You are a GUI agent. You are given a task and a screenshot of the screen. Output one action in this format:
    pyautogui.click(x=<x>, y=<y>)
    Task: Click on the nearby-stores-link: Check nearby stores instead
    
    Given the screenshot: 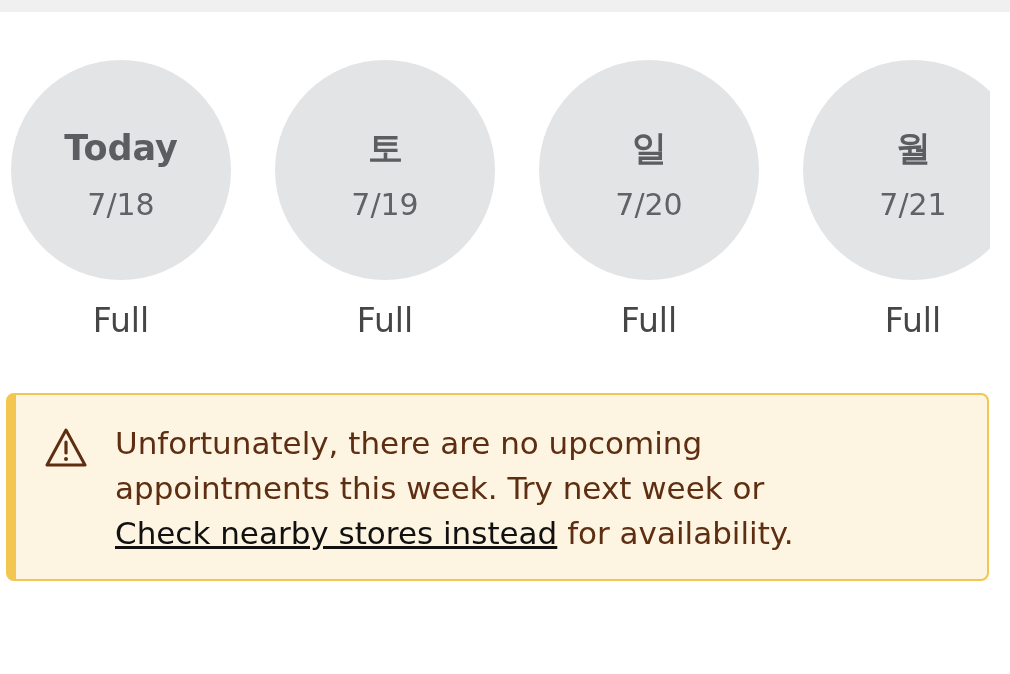 What is the action you would take?
    pyautogui.click(x=336, y=533)
    